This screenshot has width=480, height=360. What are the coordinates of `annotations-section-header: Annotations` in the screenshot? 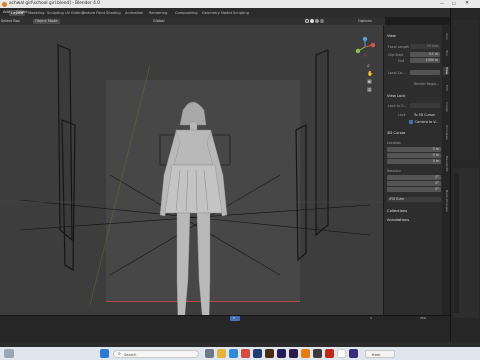 It's located at (398, 220).